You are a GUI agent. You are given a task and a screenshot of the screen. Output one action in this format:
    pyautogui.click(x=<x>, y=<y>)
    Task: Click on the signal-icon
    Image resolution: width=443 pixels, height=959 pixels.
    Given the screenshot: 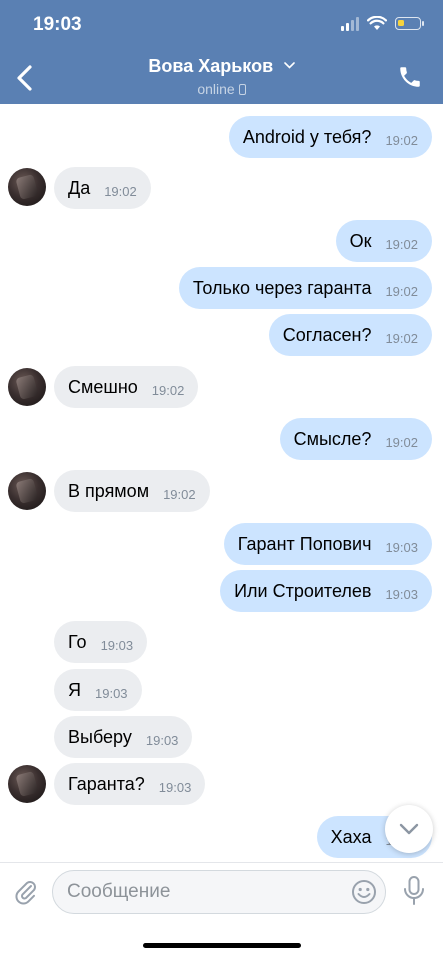 What is the action you would take?
    pyautogui.click(x=350, y=23)
    